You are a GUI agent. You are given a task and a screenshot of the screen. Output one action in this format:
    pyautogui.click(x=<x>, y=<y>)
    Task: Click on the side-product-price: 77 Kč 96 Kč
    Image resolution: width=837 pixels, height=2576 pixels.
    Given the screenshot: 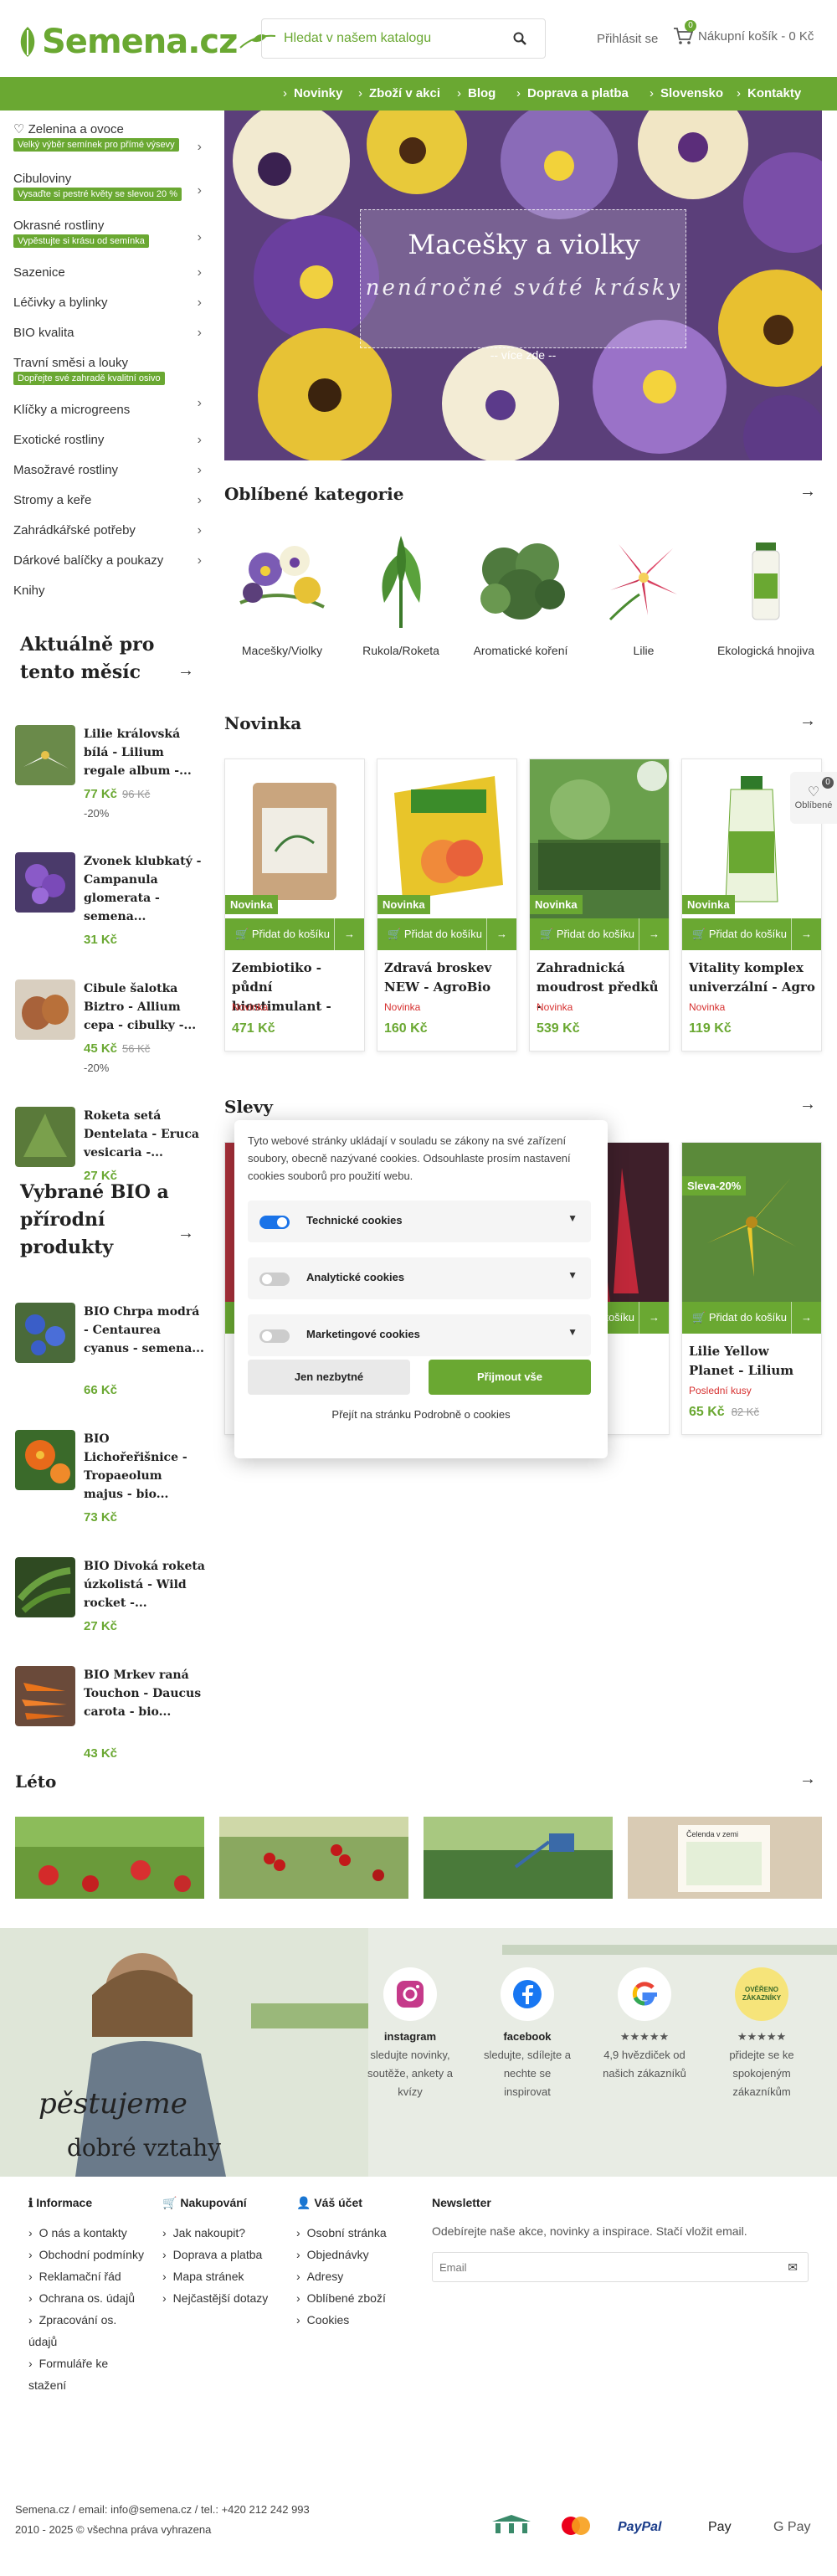 What is the action you would take?
    pyautogui.click(x=117, y=794)
    